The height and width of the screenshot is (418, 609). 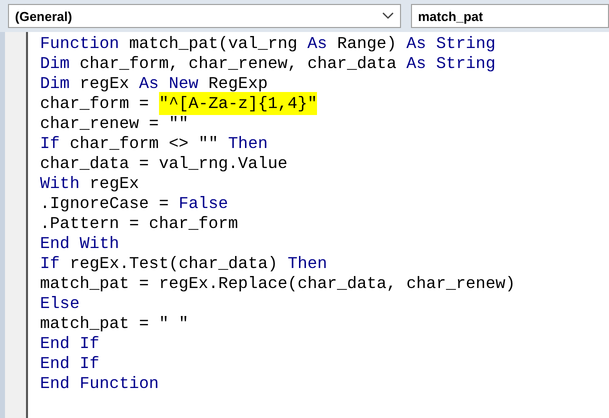 What do you see at coordinates (100, 384) in the screenshot?
I see `code-line: End Function` at bounding box center [100, 384].